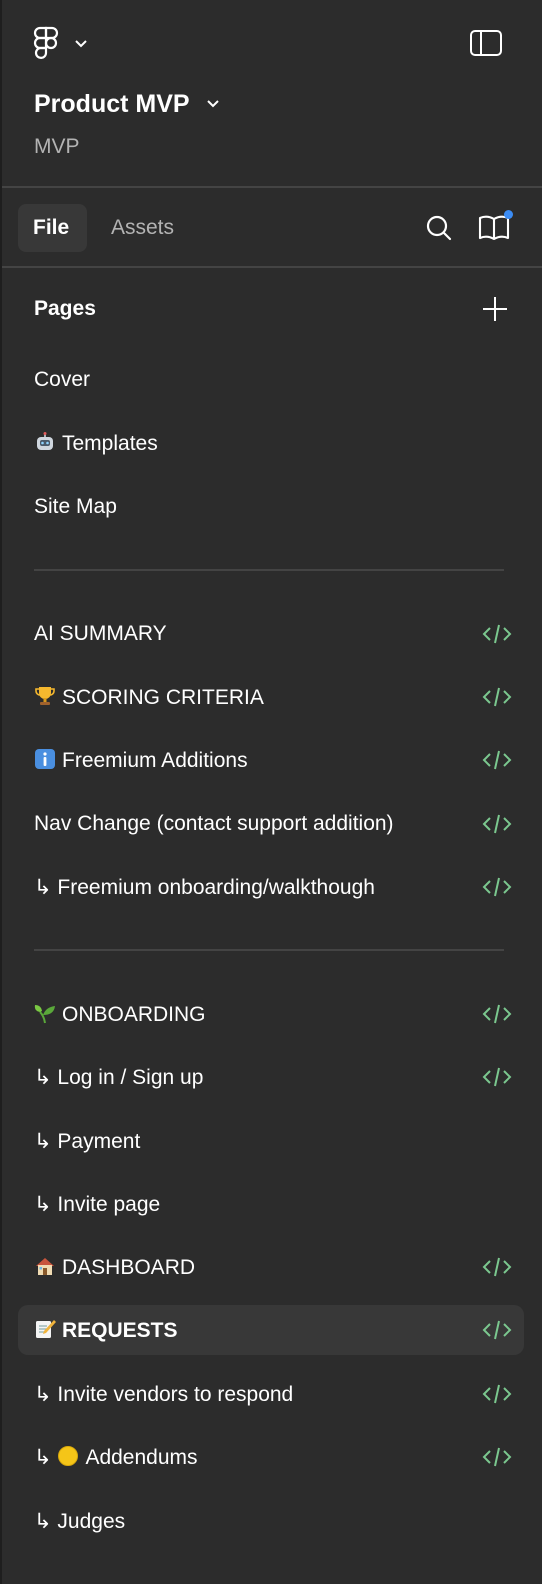 The height and width of the screenshot is (1584, 542). What do you see at coordinates (45, 1266) in the screenshot?
I see `house-emoji-icon` at bounding box center [45, 1266].